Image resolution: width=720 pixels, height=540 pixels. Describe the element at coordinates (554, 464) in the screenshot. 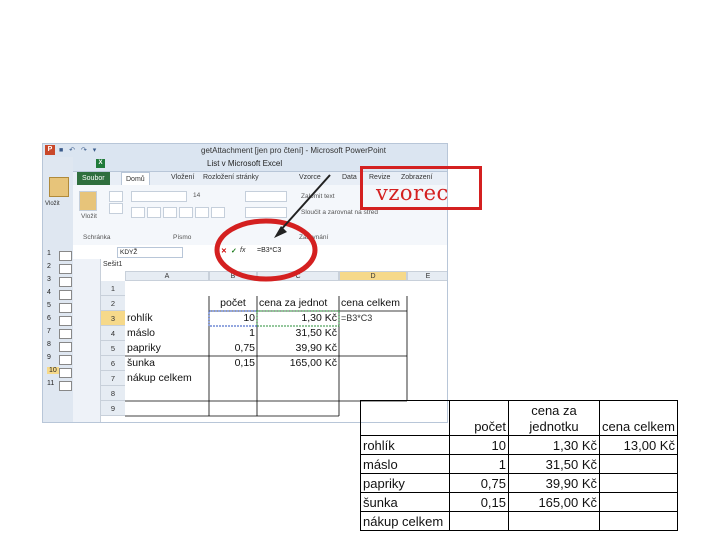

I see `table-cell: 31,50 Kč` at that location.